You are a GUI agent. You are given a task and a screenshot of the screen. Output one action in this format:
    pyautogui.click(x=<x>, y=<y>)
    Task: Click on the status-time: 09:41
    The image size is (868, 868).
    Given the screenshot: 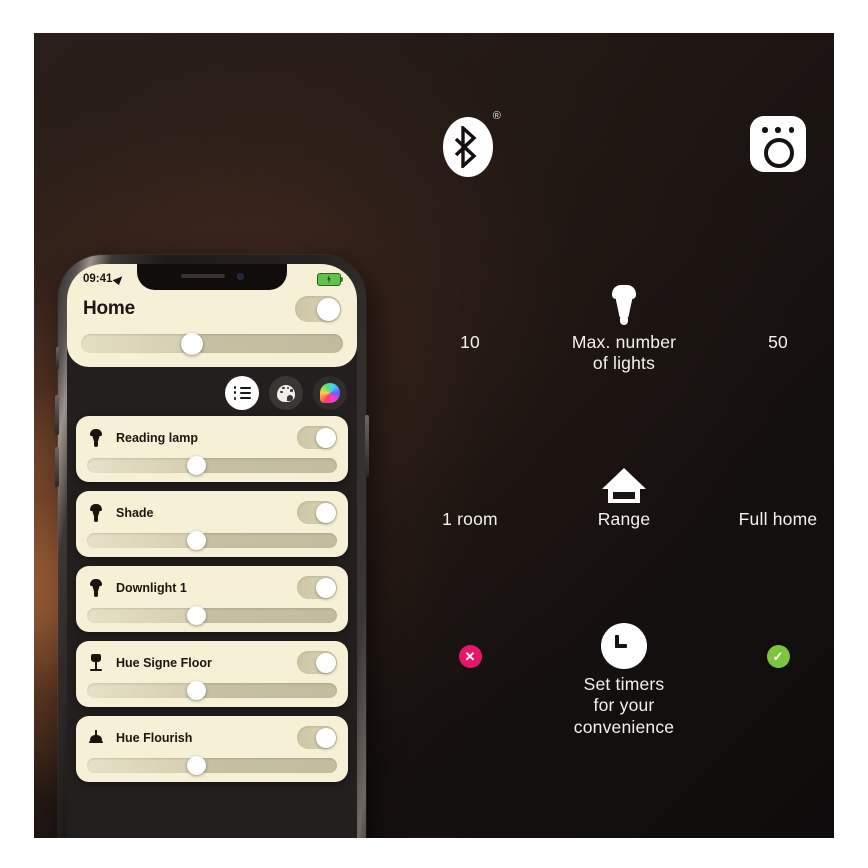 What is the action you would take?
    pyautogui.click(x=98, y=279)
    